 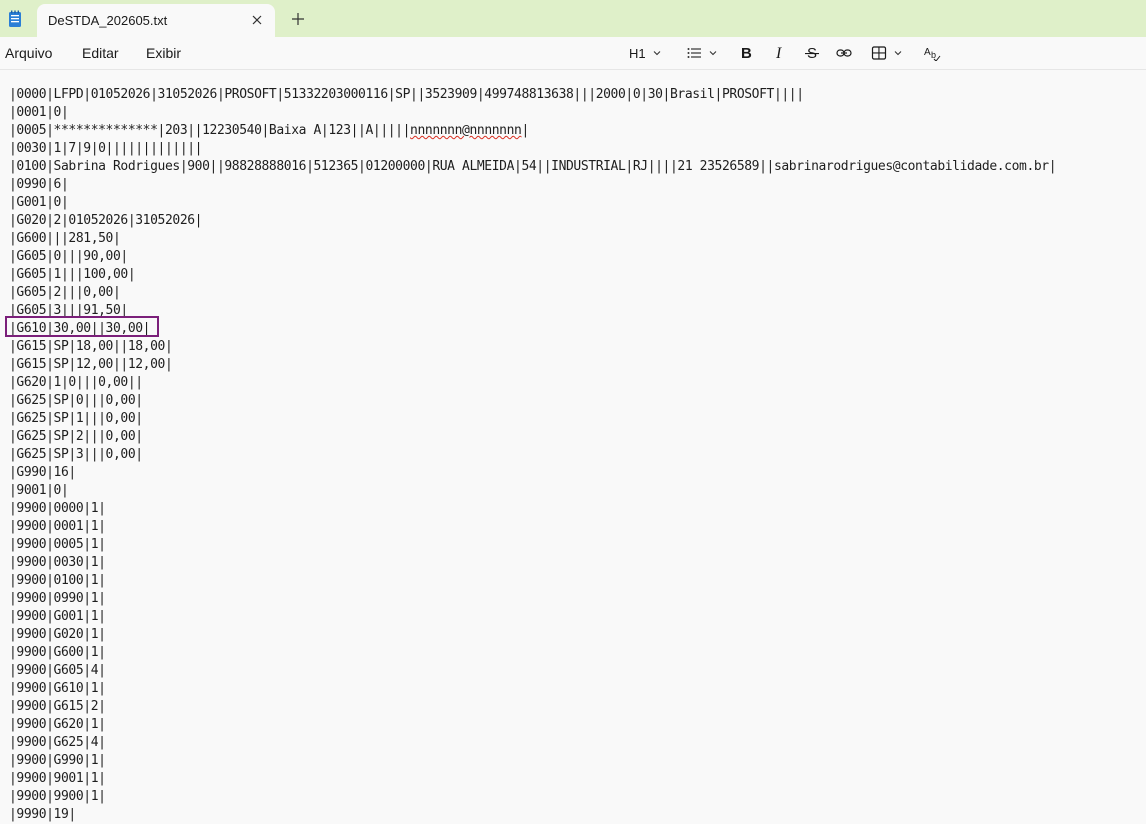 What do you see at coordinates (532, 239) in the screenshot?
I see `text-line: |G600|||281,50|` at bounding box center [532, 239].